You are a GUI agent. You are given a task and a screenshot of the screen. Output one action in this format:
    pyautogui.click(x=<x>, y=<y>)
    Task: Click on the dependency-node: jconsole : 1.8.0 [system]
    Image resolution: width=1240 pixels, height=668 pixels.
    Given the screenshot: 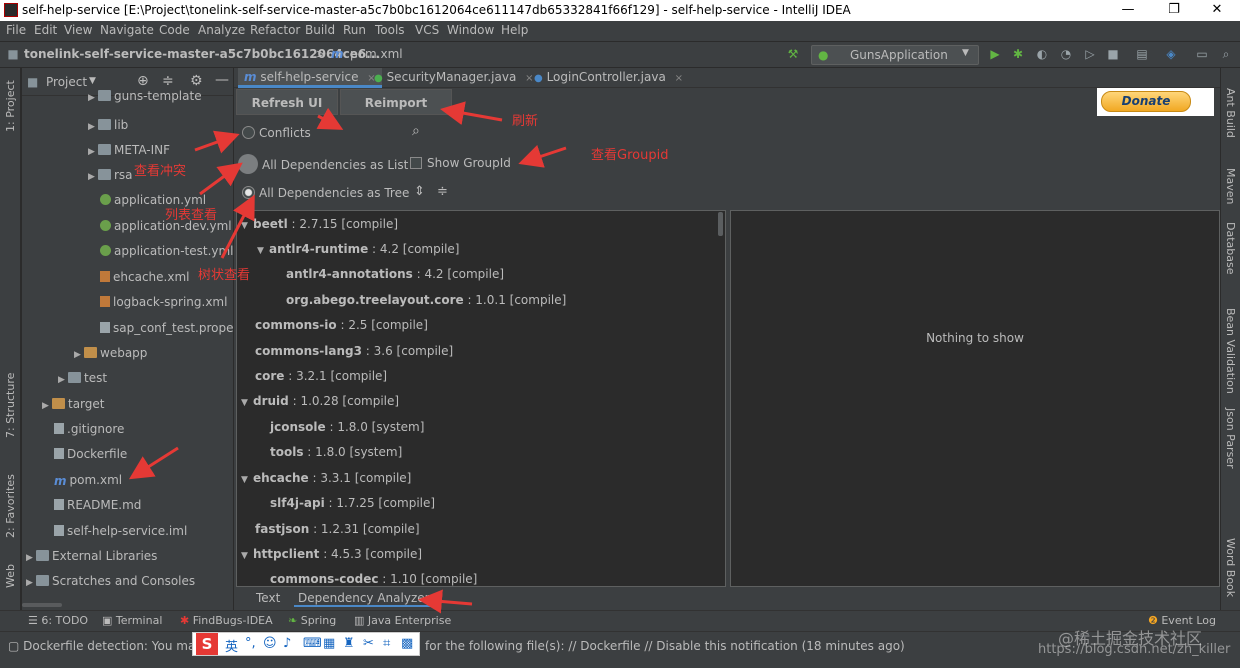 What is the action you would take?
    pyautogui.click(x=347, y=427)
    